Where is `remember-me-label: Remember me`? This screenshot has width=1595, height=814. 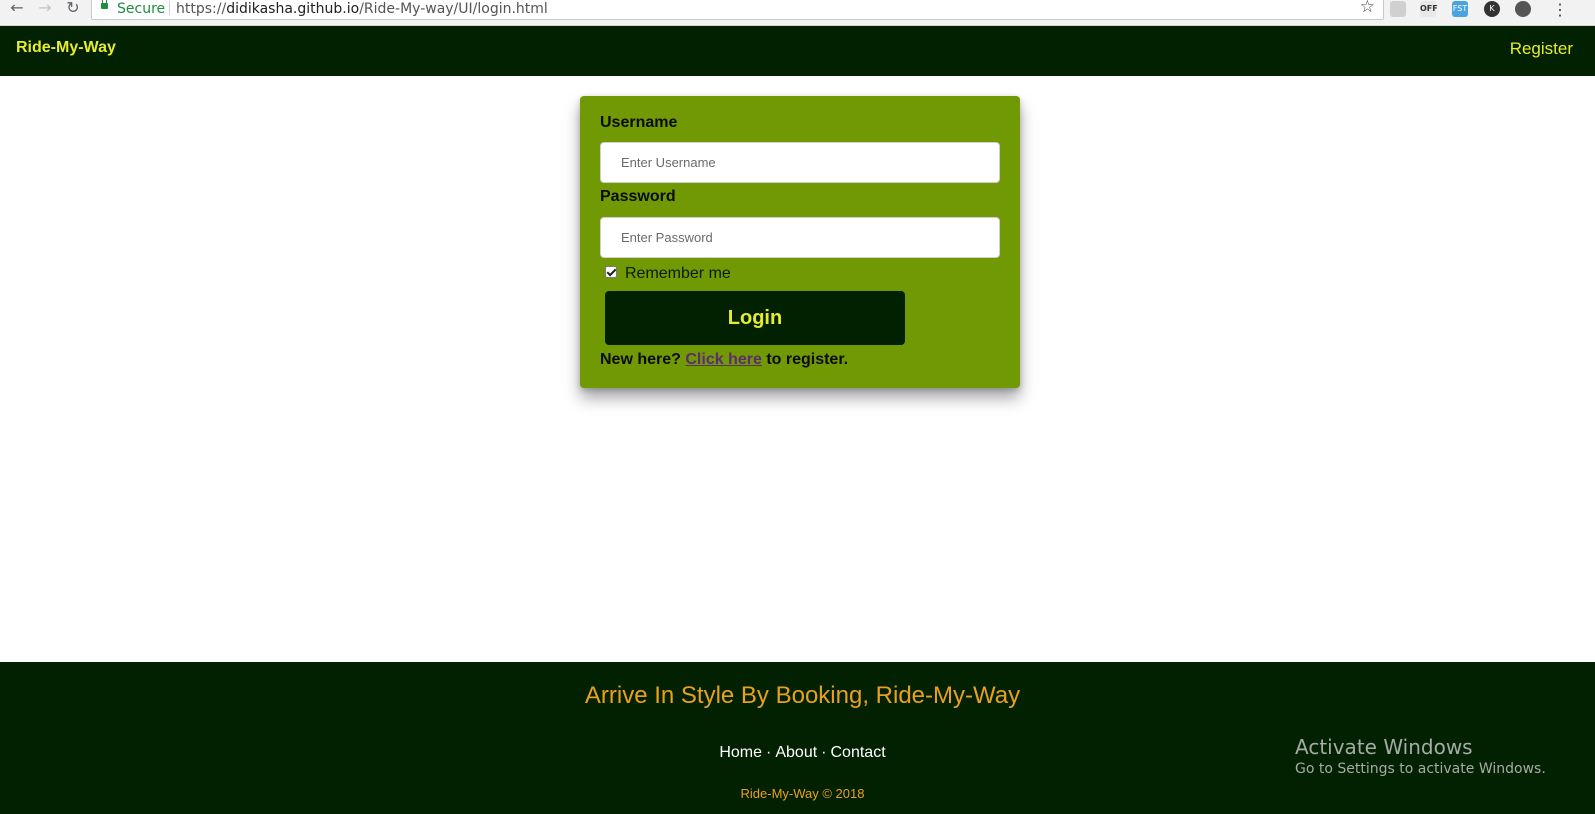 remember-me-label: Remember me is located at coordinates (678, 274).